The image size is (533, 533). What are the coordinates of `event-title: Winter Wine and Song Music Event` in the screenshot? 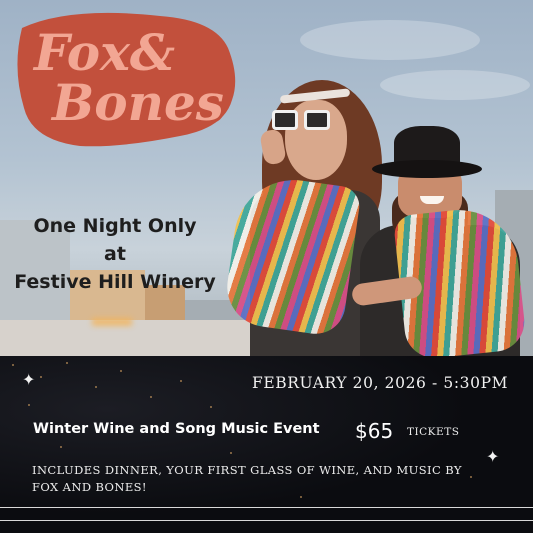 It's located at (176, 429).